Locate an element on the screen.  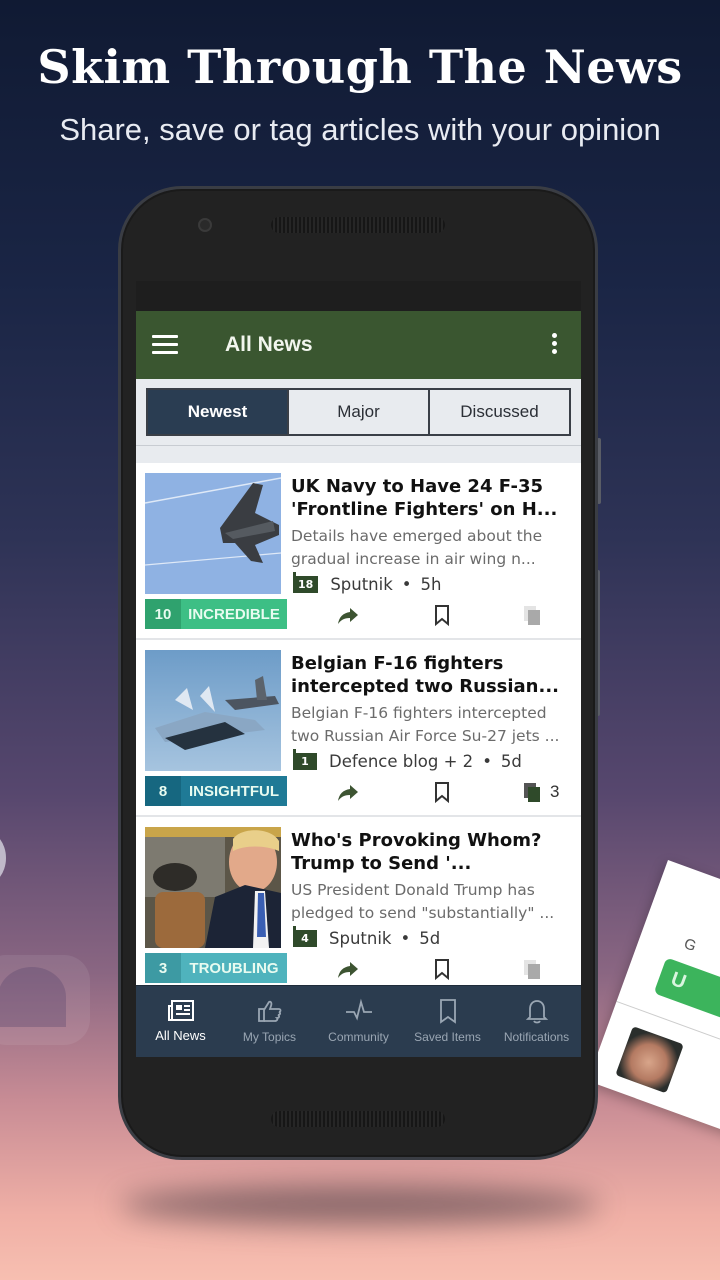
nav-label: Saved Items is located at coordinates (447, 1037).